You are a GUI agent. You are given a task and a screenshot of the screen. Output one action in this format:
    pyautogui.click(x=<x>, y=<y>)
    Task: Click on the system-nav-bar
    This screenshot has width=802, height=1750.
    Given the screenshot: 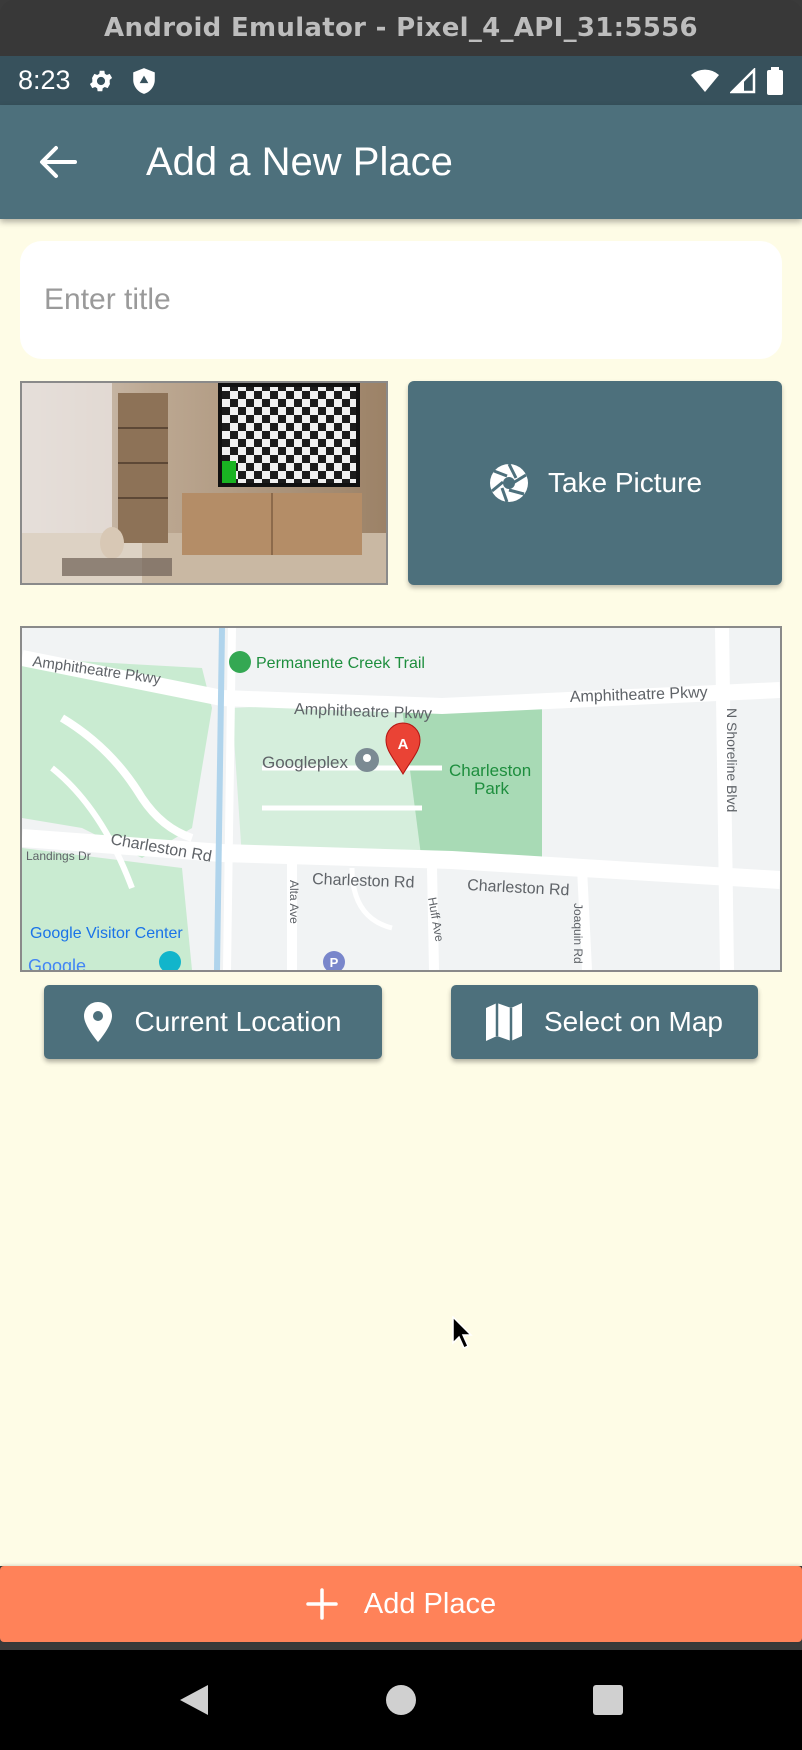 What is the action you would take?
    pyautogui.click(x=401, y=1700)
    